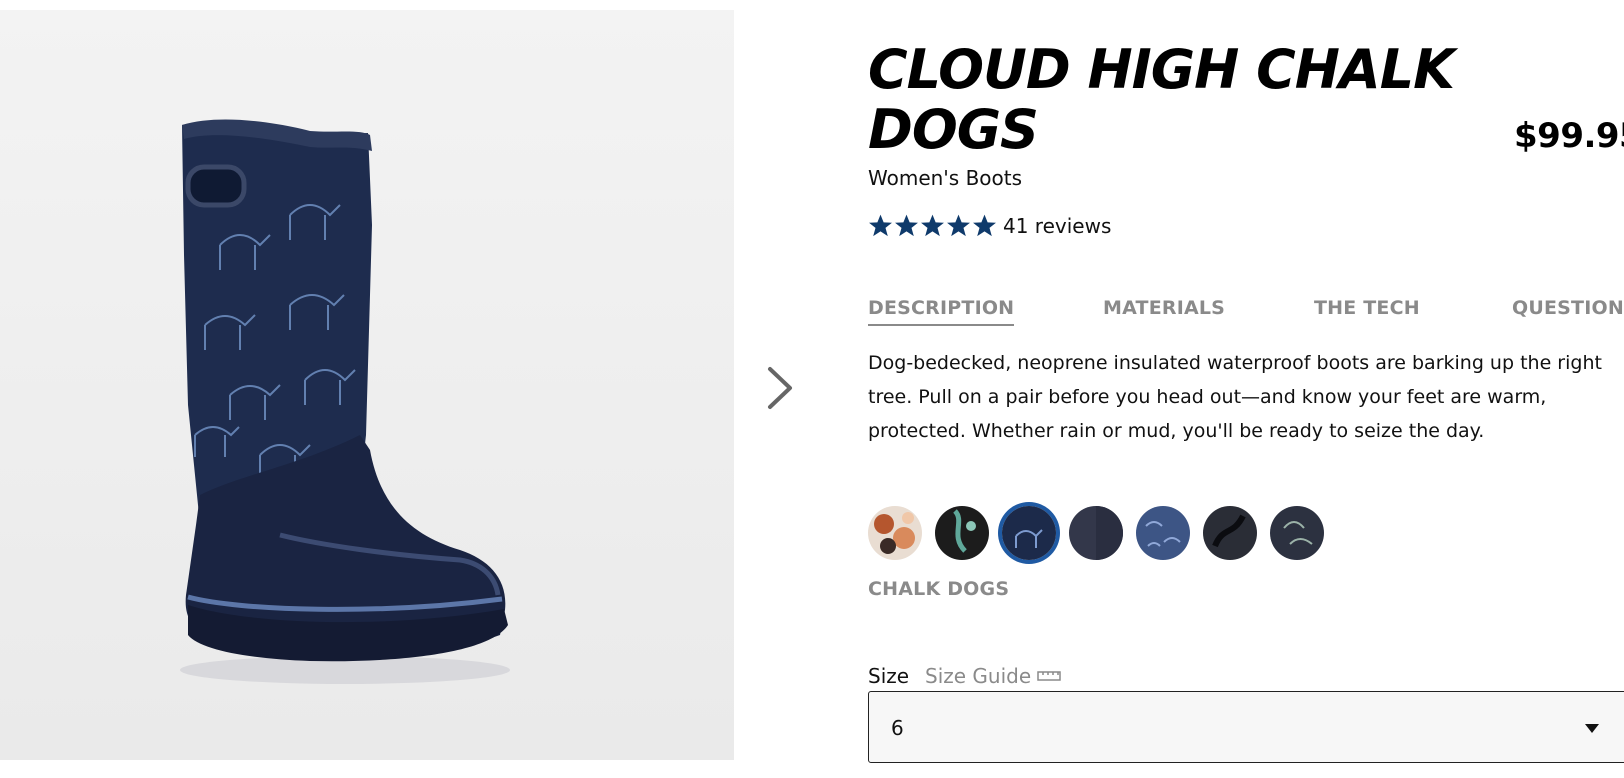  What do you see at coordinates (1057, 226) in the screenshot?
I see `reviews-link: 41 reviews` at bounding box center [1057, 226].